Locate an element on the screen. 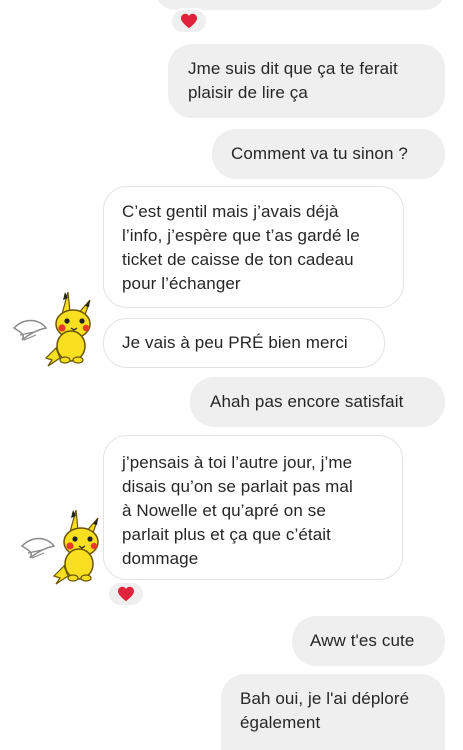  message-text: parlait plus et ça que c’était is located at coordinates (227, 534).